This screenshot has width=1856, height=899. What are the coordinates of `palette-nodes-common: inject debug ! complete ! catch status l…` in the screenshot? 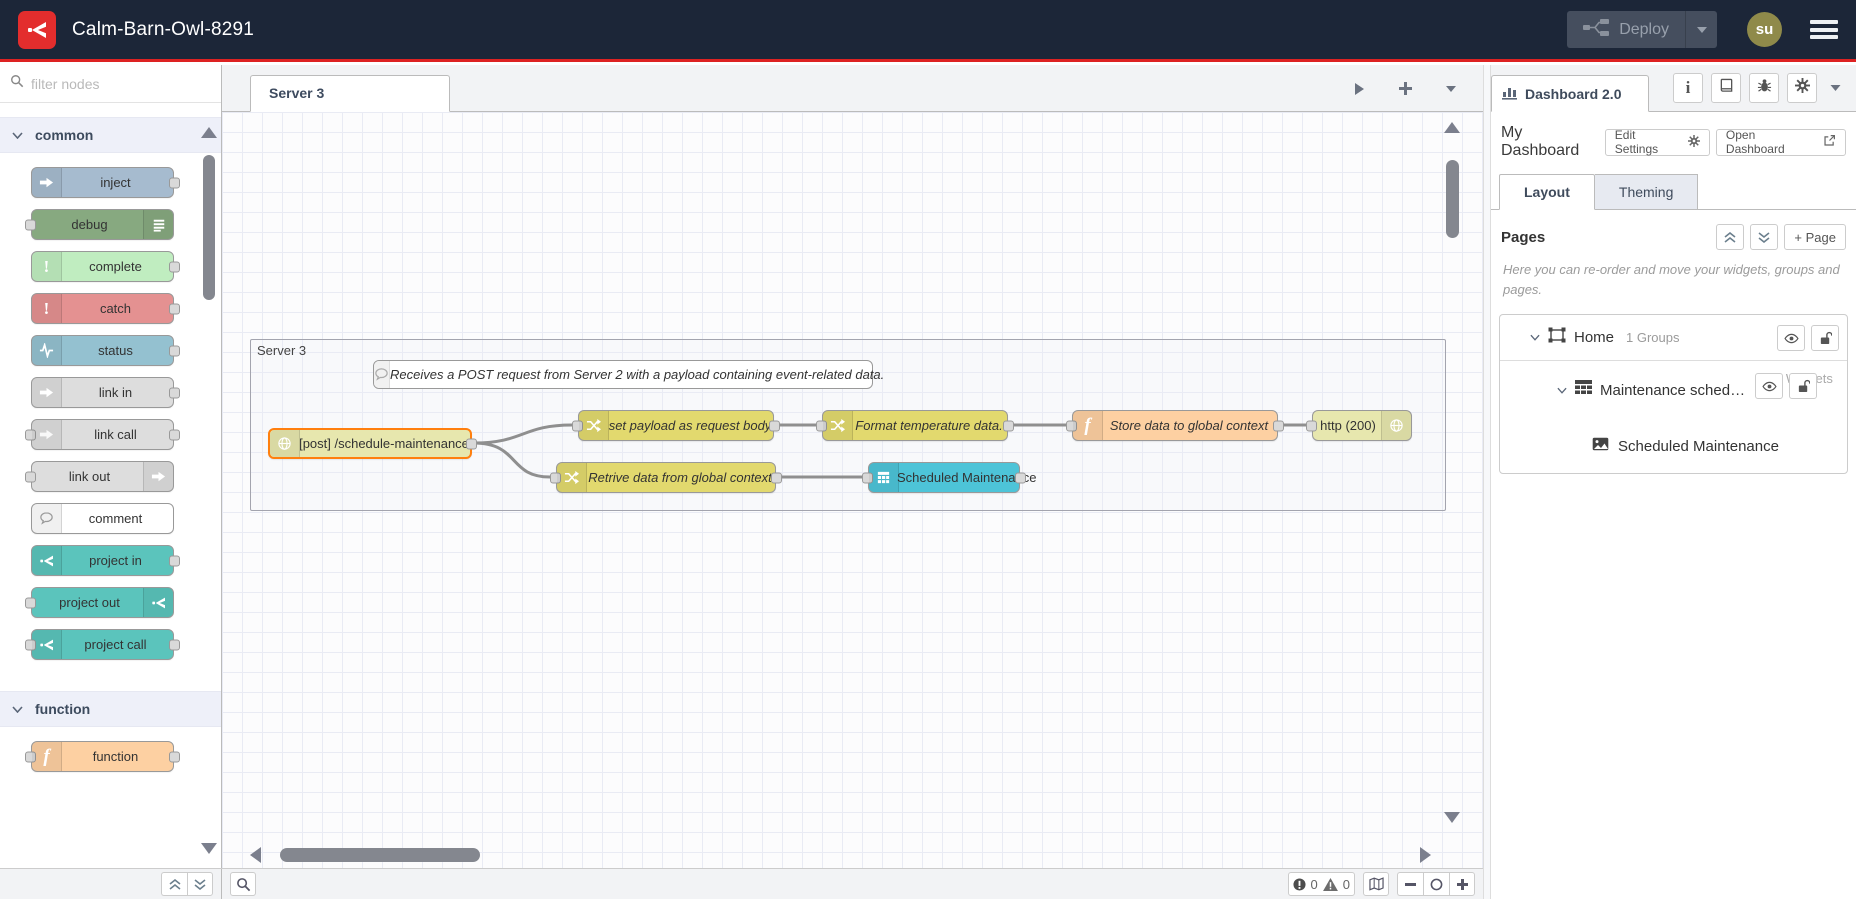 It's located at (110, 415).